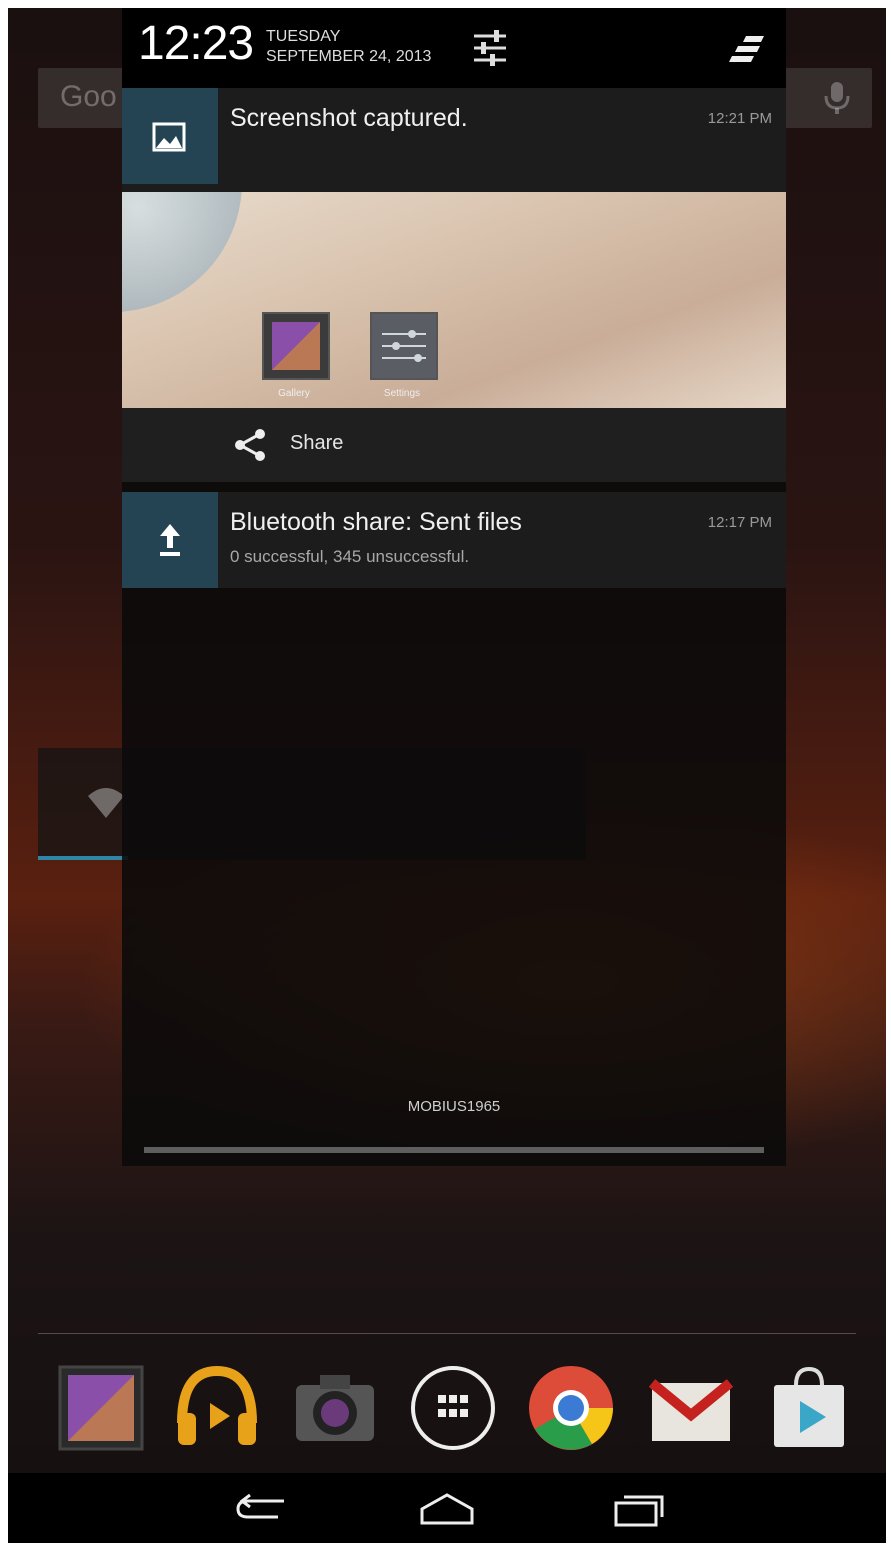 The width and height of the screenshot is (891, 1547). Describe the element at coordinates (739, 118) in the screenshot. I see `notification-time: 12:21 PM` at that location.